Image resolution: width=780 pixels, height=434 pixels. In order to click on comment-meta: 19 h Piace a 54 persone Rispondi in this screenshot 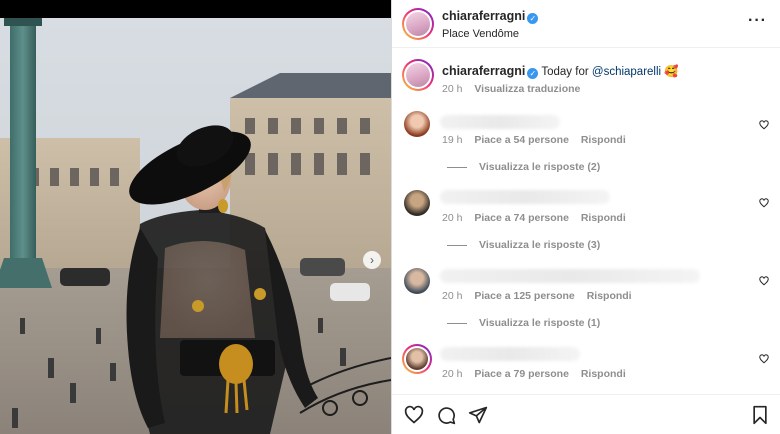, I will do `click(534, 140)`.